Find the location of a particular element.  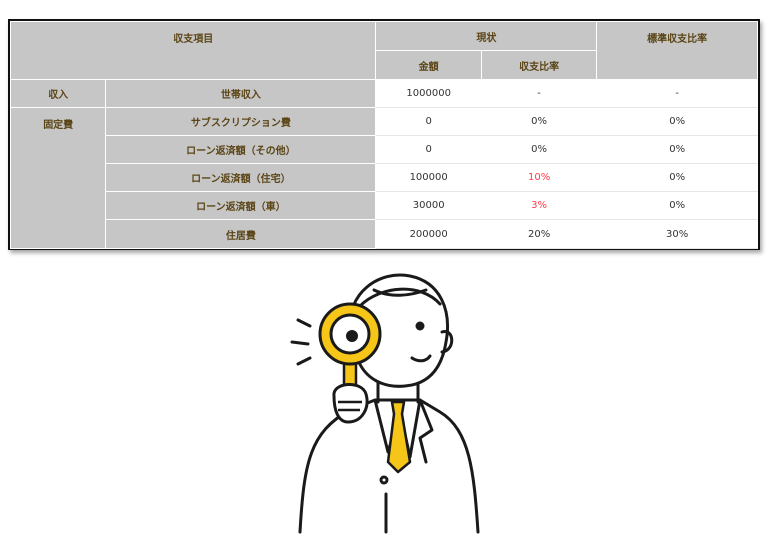

table-row: ローン返済額（住宅） 100000 10% 0% is located at coordinates (384, 177).